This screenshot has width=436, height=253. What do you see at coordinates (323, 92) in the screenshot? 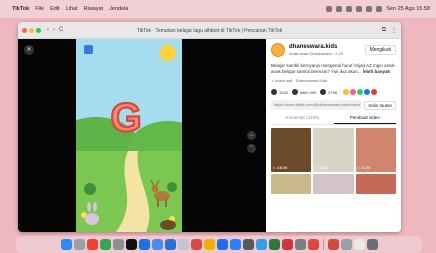
I see `bookmark-icon` at bounding box center [323, 92].